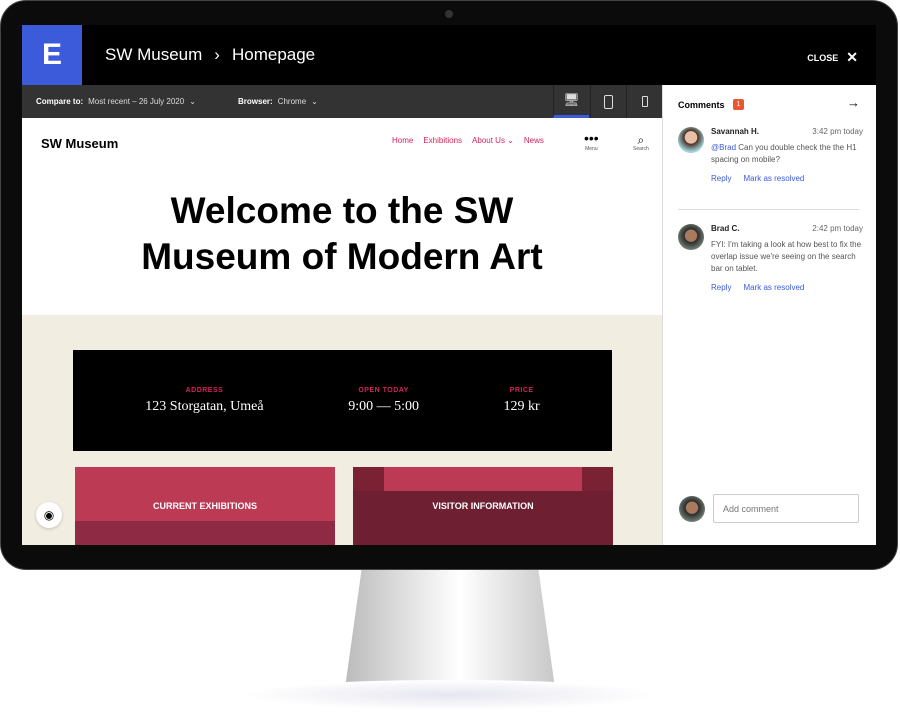 The height and width of the screenshot is (720, 900). Describe the element at coordinates (449, 14) in the screenshot. I see `camera` at that location.